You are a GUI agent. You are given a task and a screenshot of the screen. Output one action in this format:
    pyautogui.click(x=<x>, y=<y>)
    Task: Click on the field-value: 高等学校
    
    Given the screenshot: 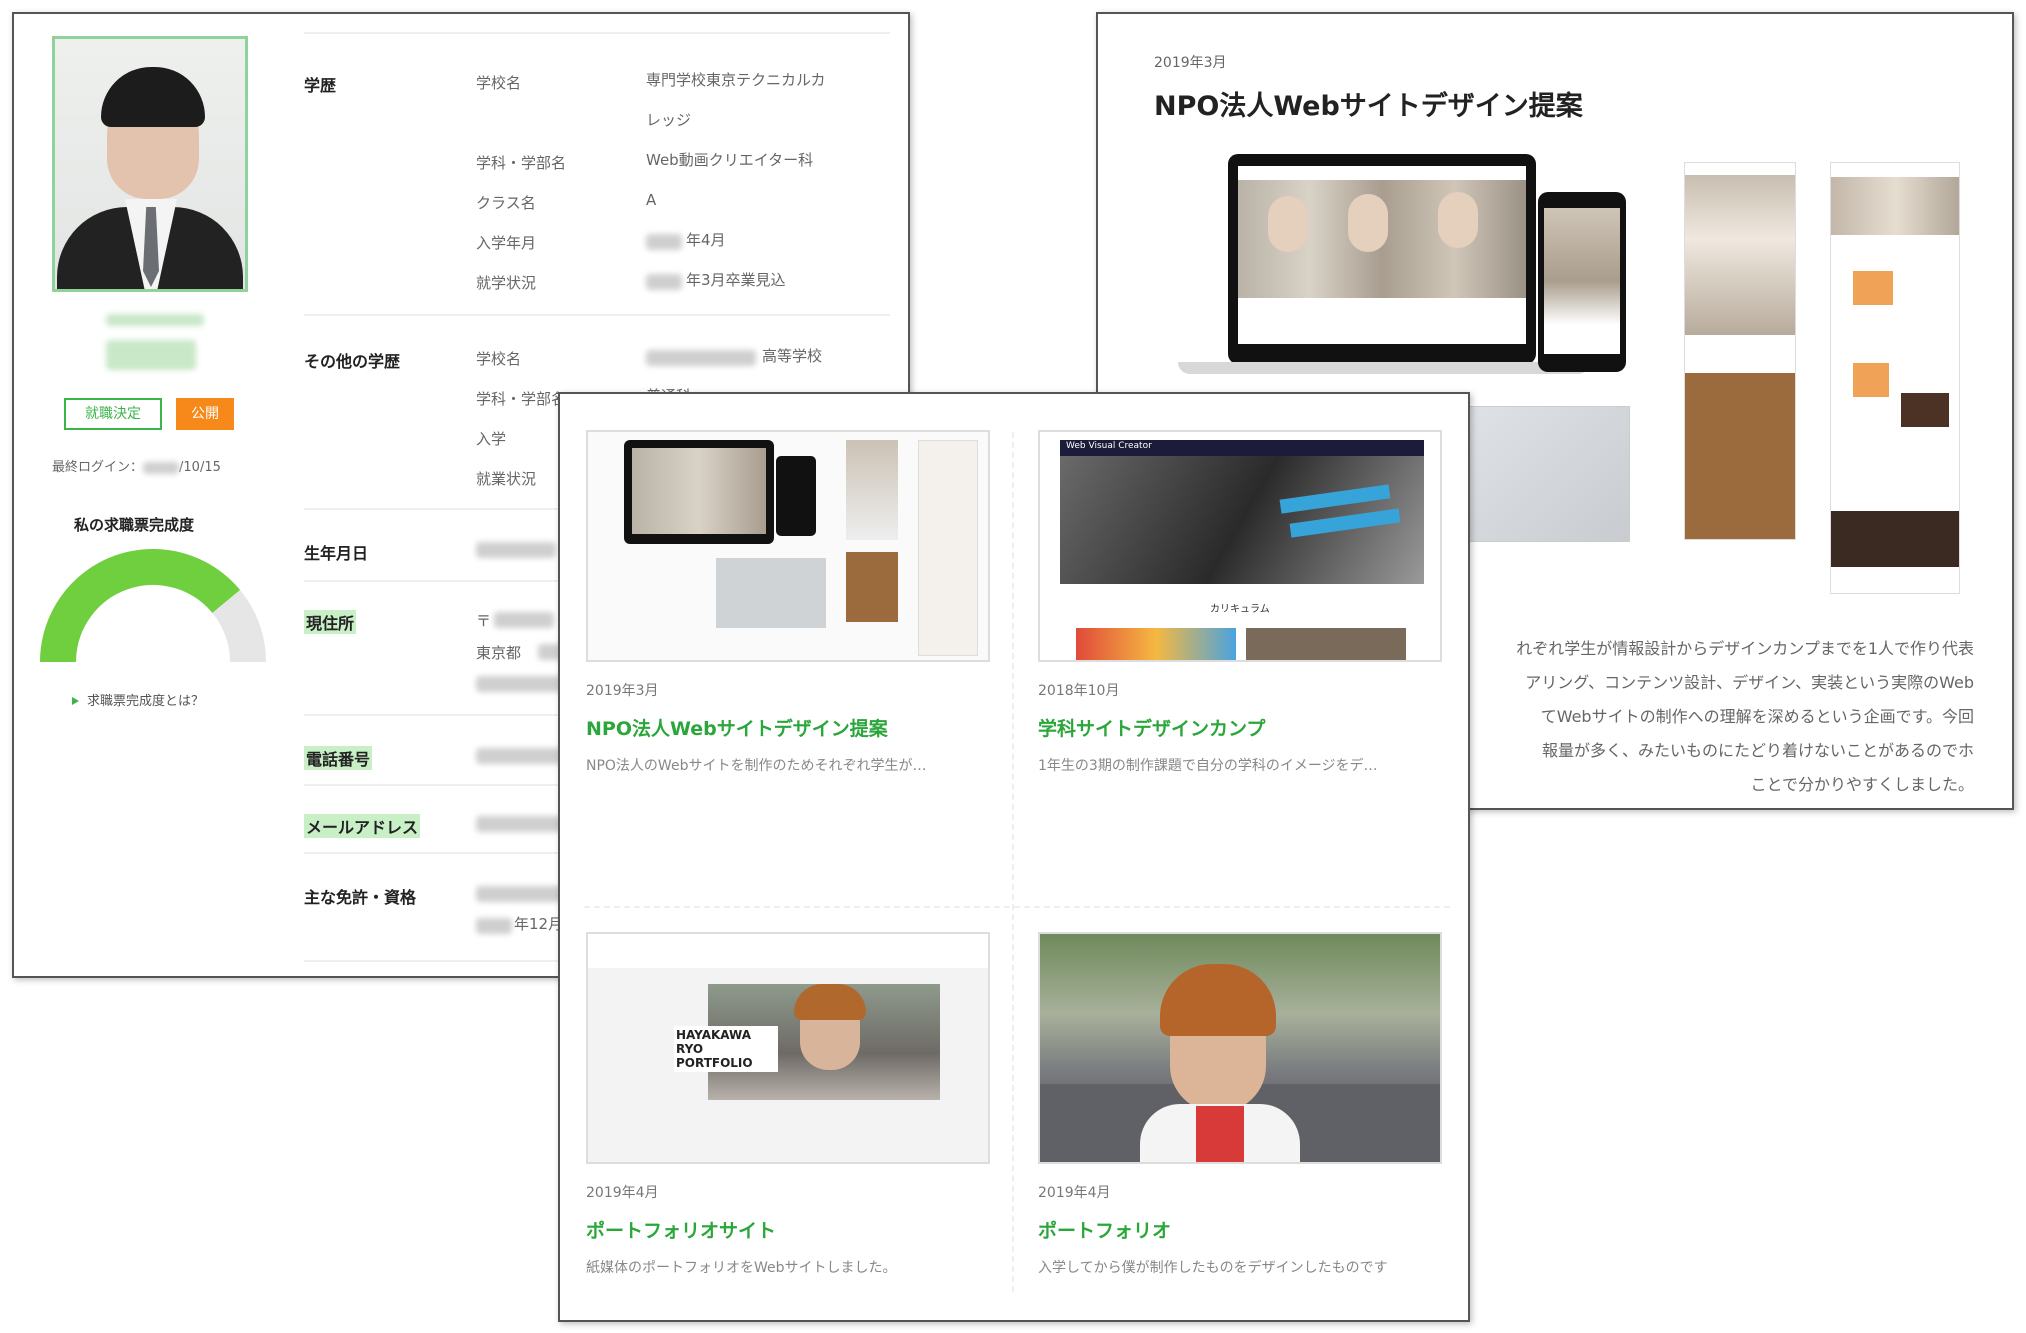 What is the action you would take?
    pyautogui.click(x=792, y=356)
    